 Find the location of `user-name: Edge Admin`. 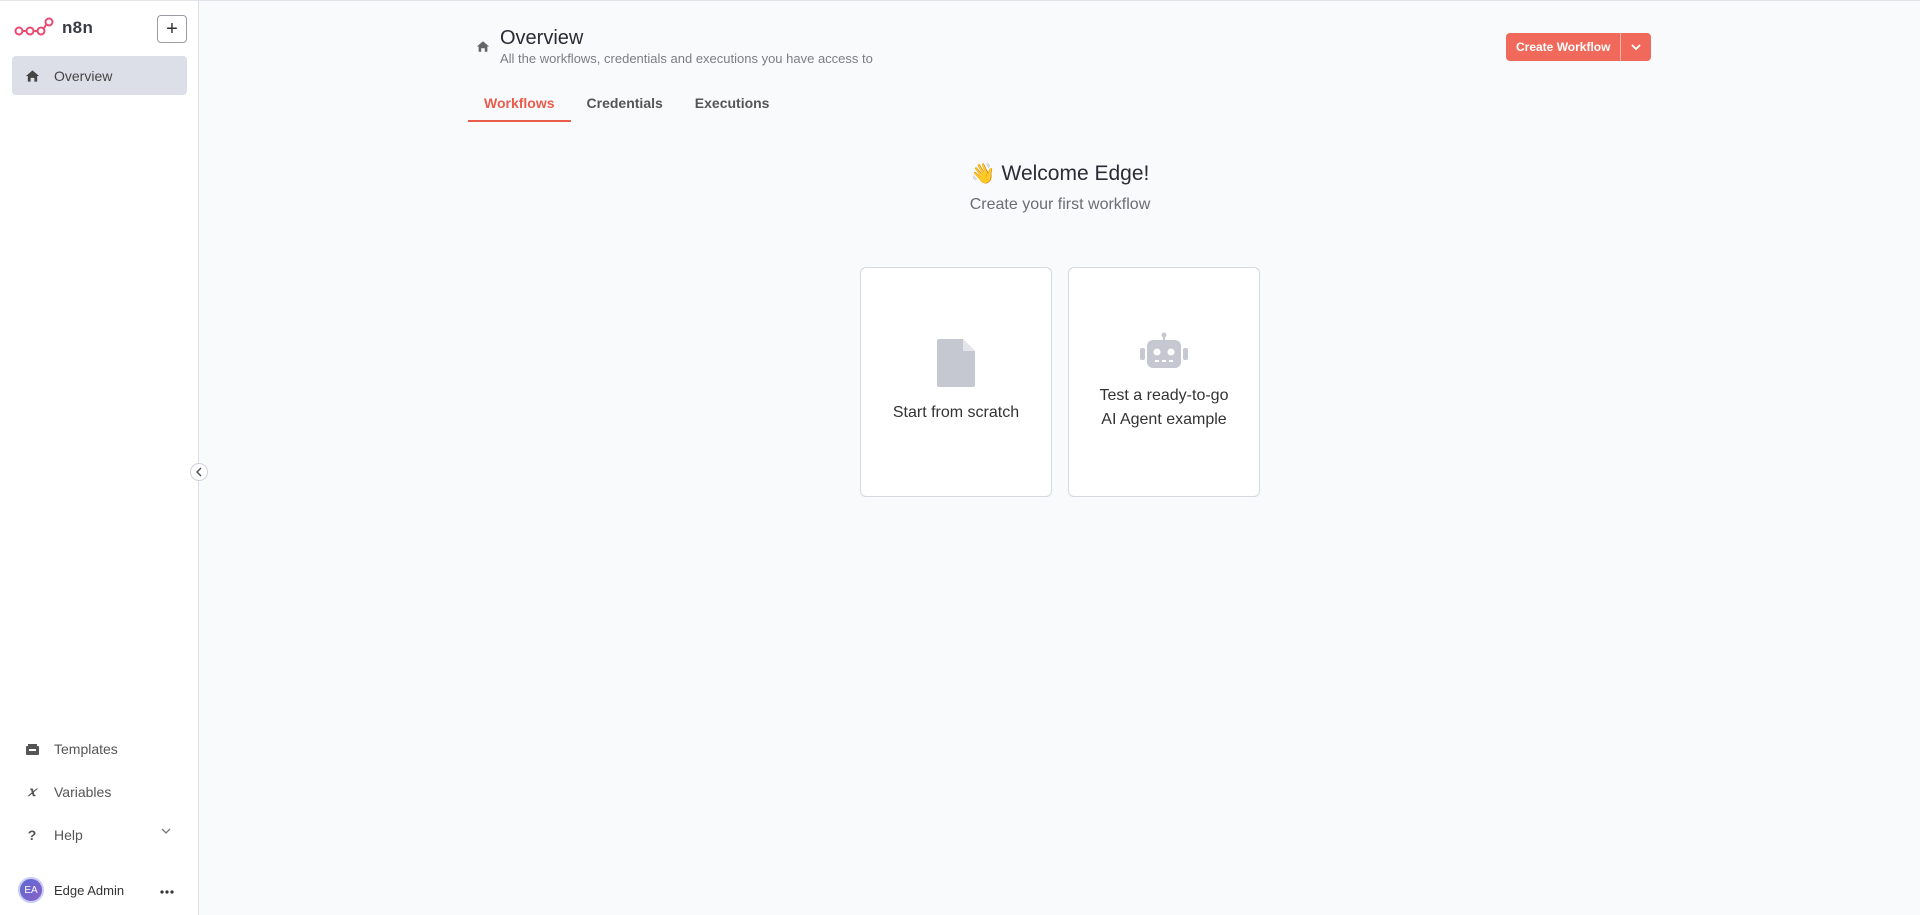

user-name: Edge Admin is located at coordinates (89, 890).